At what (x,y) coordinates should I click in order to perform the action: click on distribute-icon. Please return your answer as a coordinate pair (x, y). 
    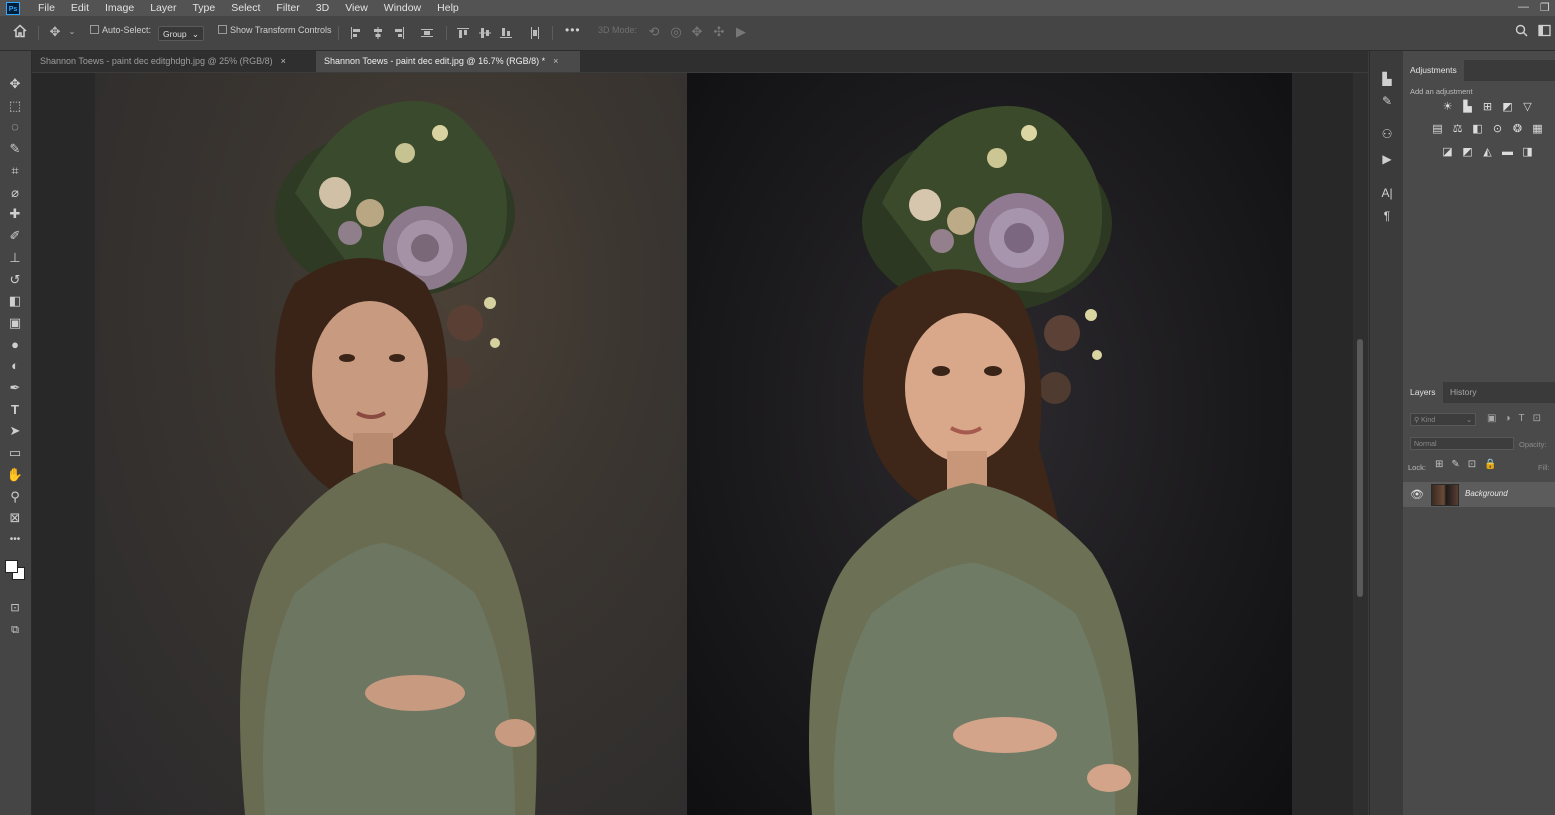
    Looking at the image, I should click on (427, 33).